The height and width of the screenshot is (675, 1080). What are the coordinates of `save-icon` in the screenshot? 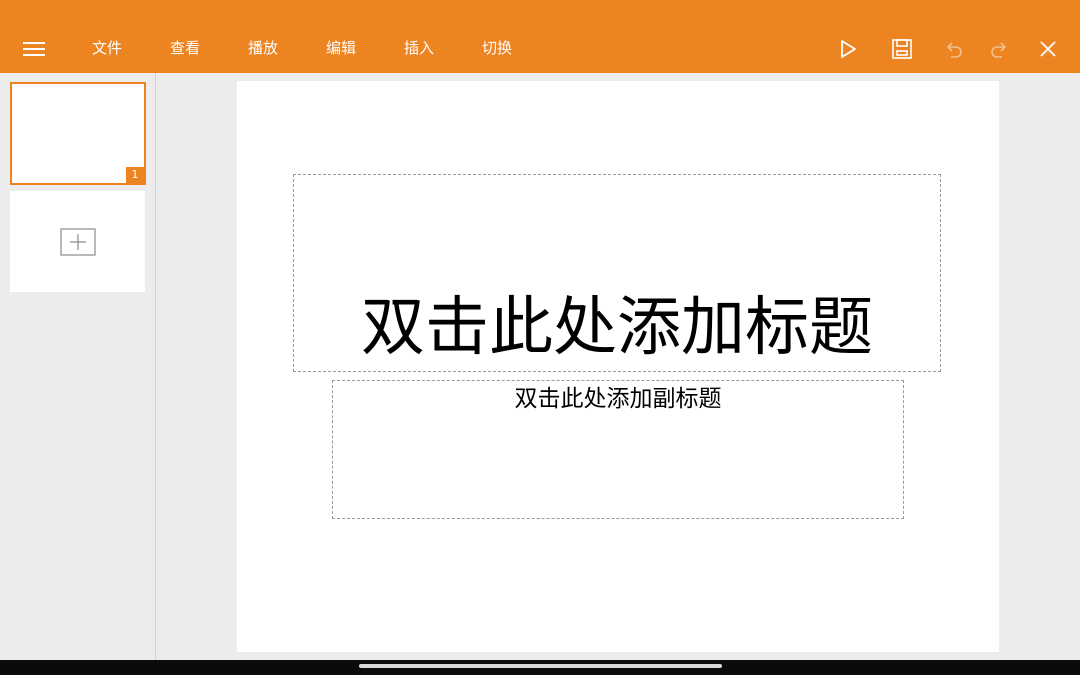 It's located at (902, 49).